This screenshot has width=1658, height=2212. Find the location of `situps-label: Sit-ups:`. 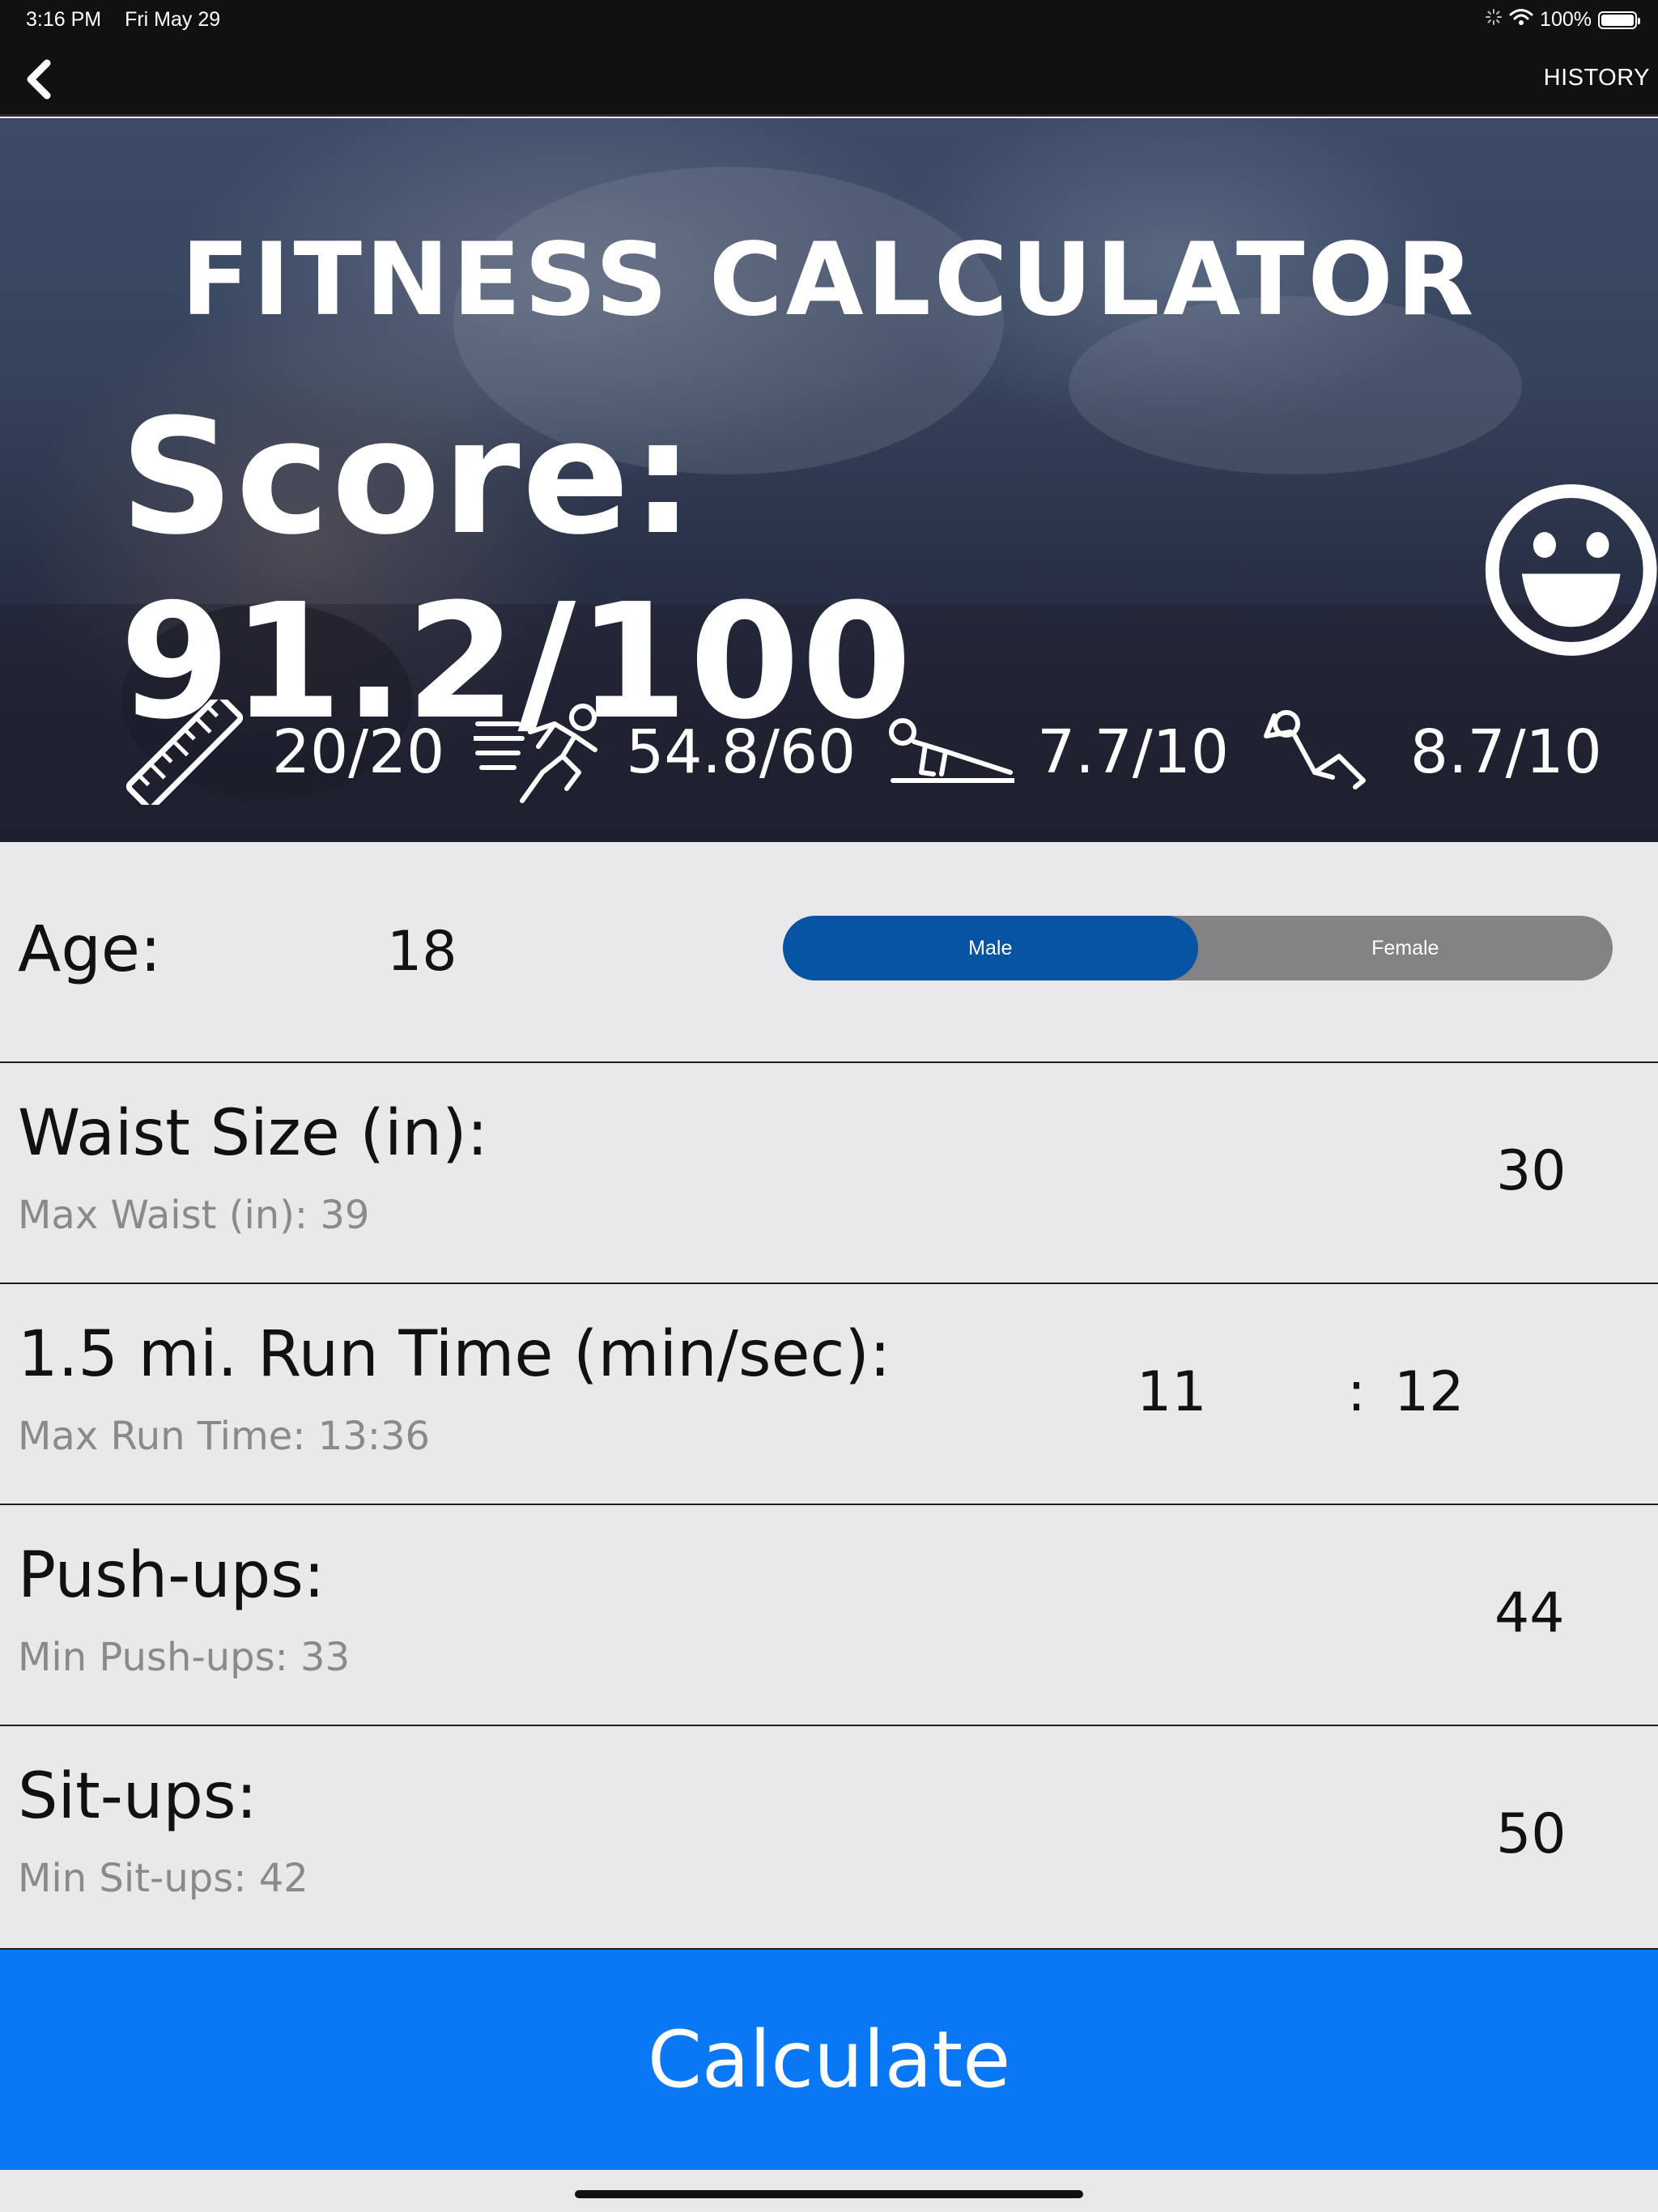

situps-label: Sit-ups: is located at coordinates (137, 1796).